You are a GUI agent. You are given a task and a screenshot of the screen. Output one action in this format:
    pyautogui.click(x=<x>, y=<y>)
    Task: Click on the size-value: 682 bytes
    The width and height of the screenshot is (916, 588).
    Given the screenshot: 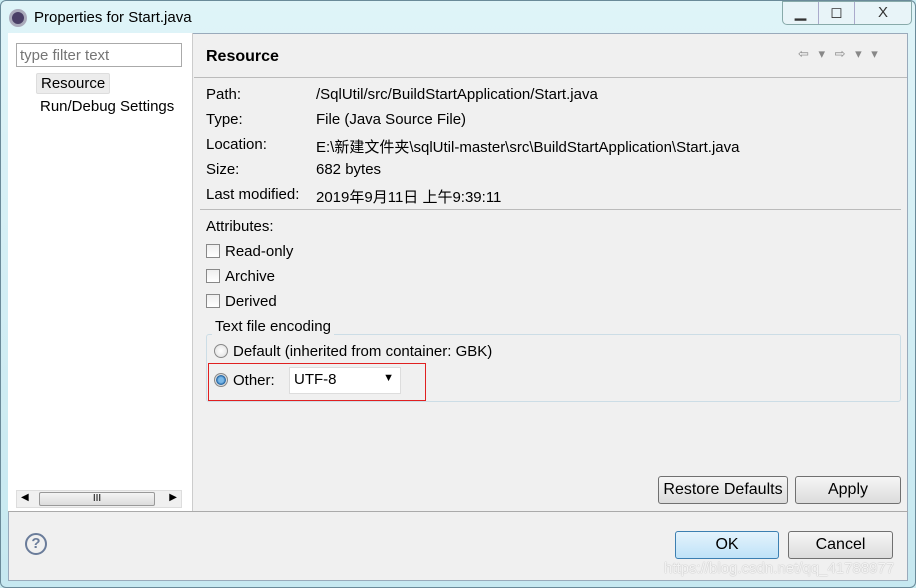 What is the action you would take?
    pyautogui.click(x=349, y=169)
    